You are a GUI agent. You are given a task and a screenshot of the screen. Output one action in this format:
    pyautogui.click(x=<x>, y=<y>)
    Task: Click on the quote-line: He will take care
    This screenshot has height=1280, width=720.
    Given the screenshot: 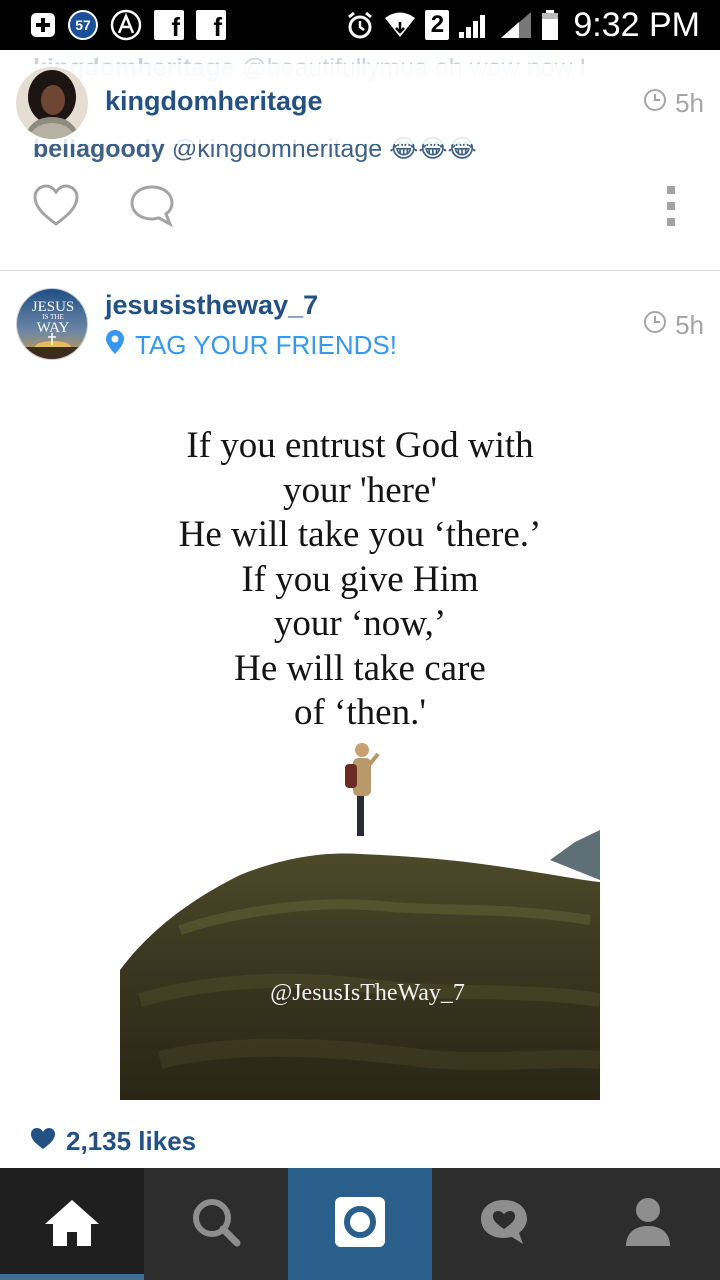 What is the action you would take?
    pyautogui.click(x=360, y=668)
    